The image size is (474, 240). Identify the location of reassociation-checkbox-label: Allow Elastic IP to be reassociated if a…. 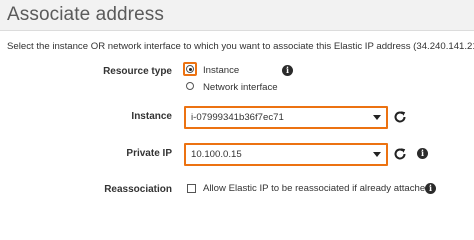
(317, 188).